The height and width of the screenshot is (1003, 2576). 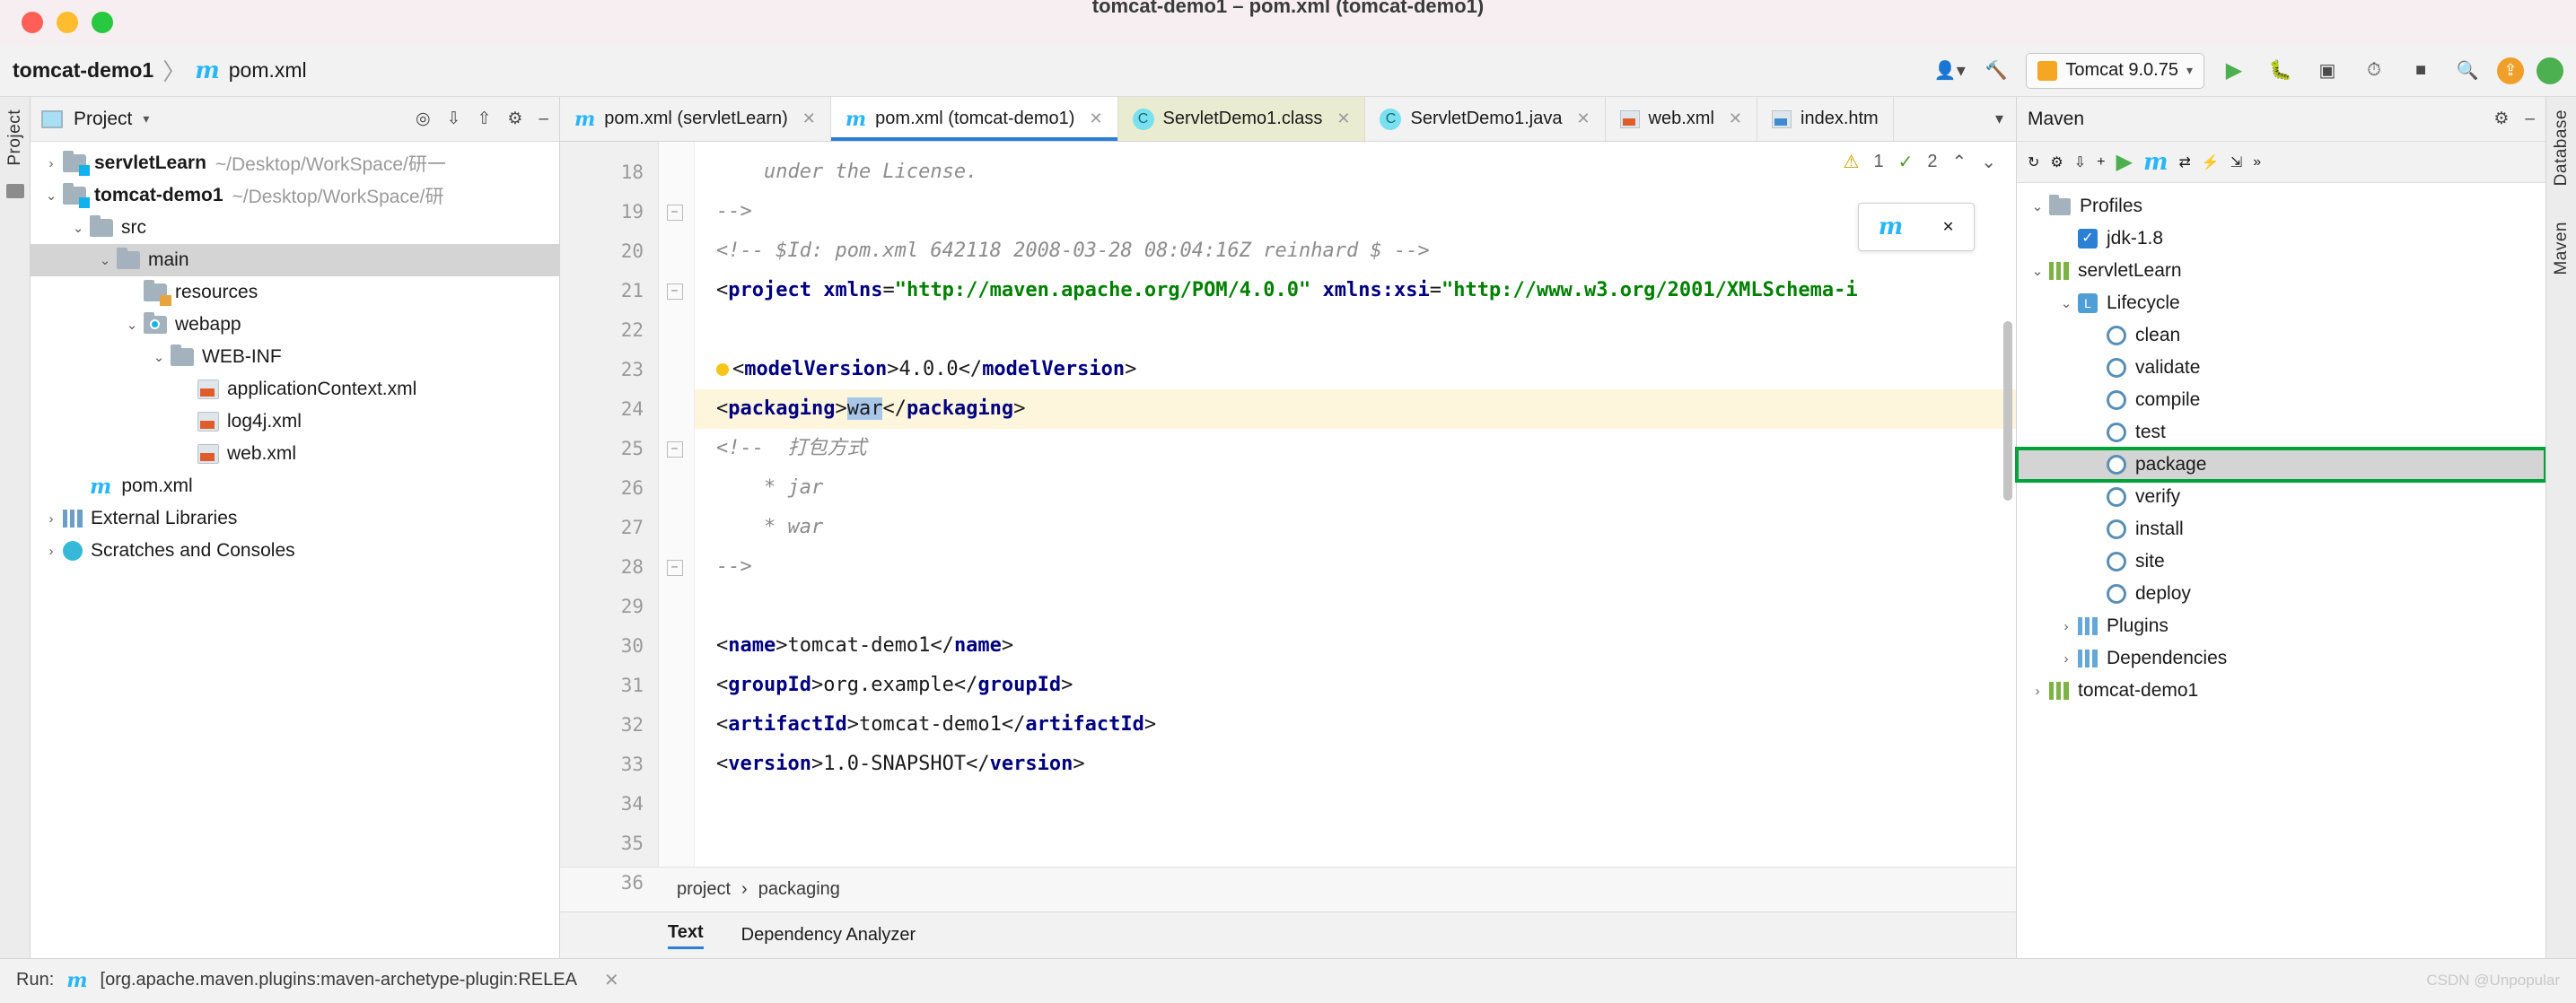 I want to click on maven-tree-item: clean, so click(x=2281, y=335).